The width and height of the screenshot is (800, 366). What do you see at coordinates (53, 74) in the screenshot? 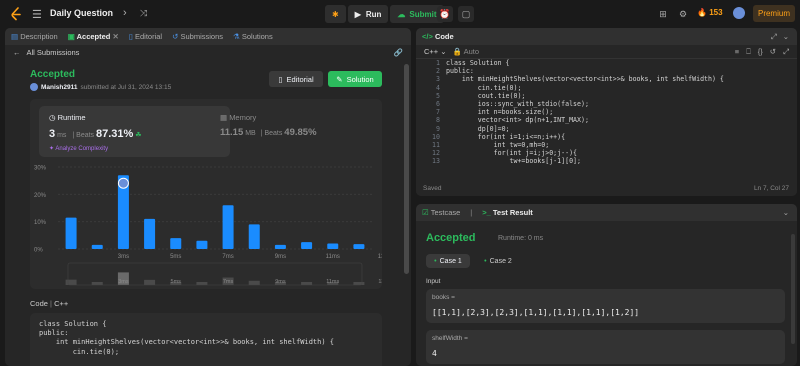
I see `submission-status: Accepted` at bounding box center [53, 74].